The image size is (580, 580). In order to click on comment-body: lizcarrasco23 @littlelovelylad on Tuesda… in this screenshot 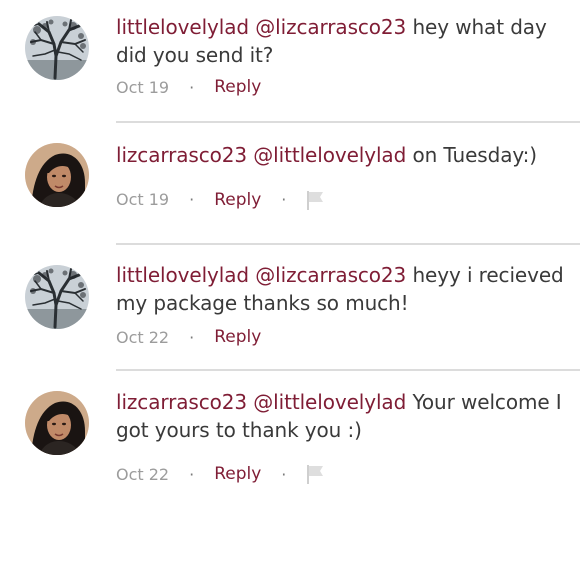, I will do `click(344, 176)`.